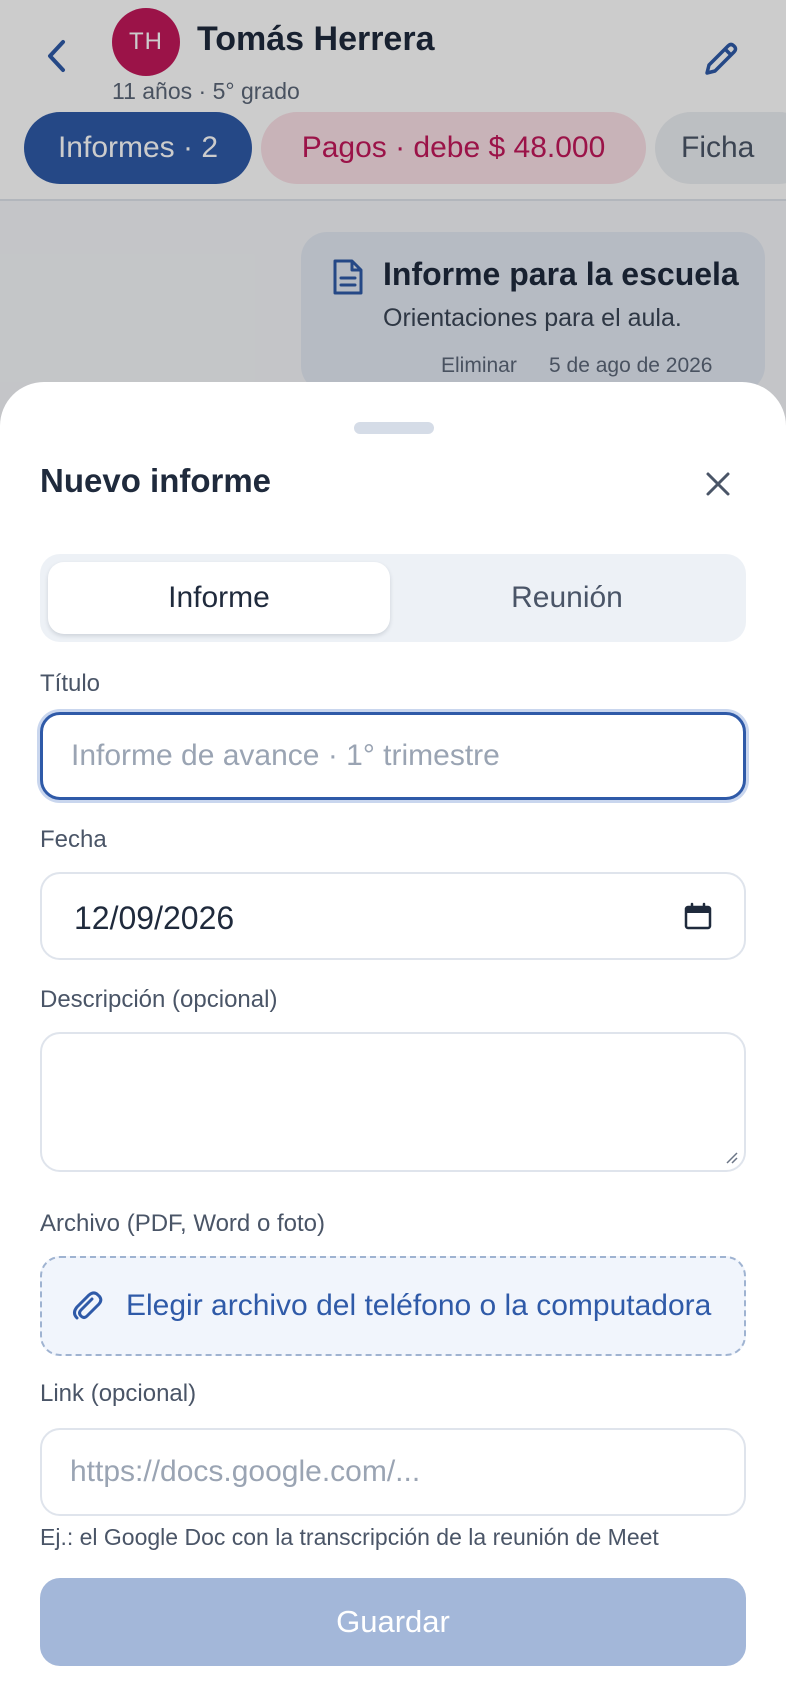  What do you see at coordinates (73, 839) in the screenshot?
I see `date-label: Fecha` at bounding box center [73, 839].